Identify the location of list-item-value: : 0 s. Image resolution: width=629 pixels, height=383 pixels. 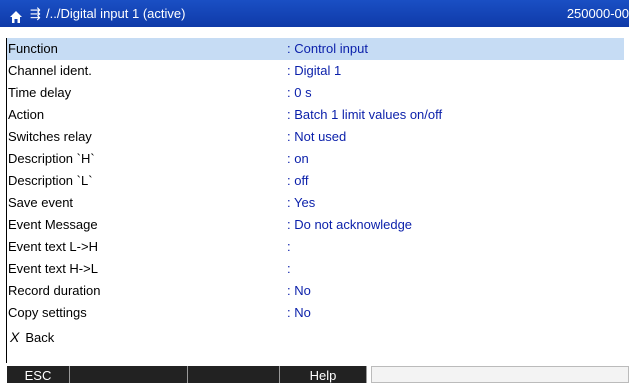
(299, 92).